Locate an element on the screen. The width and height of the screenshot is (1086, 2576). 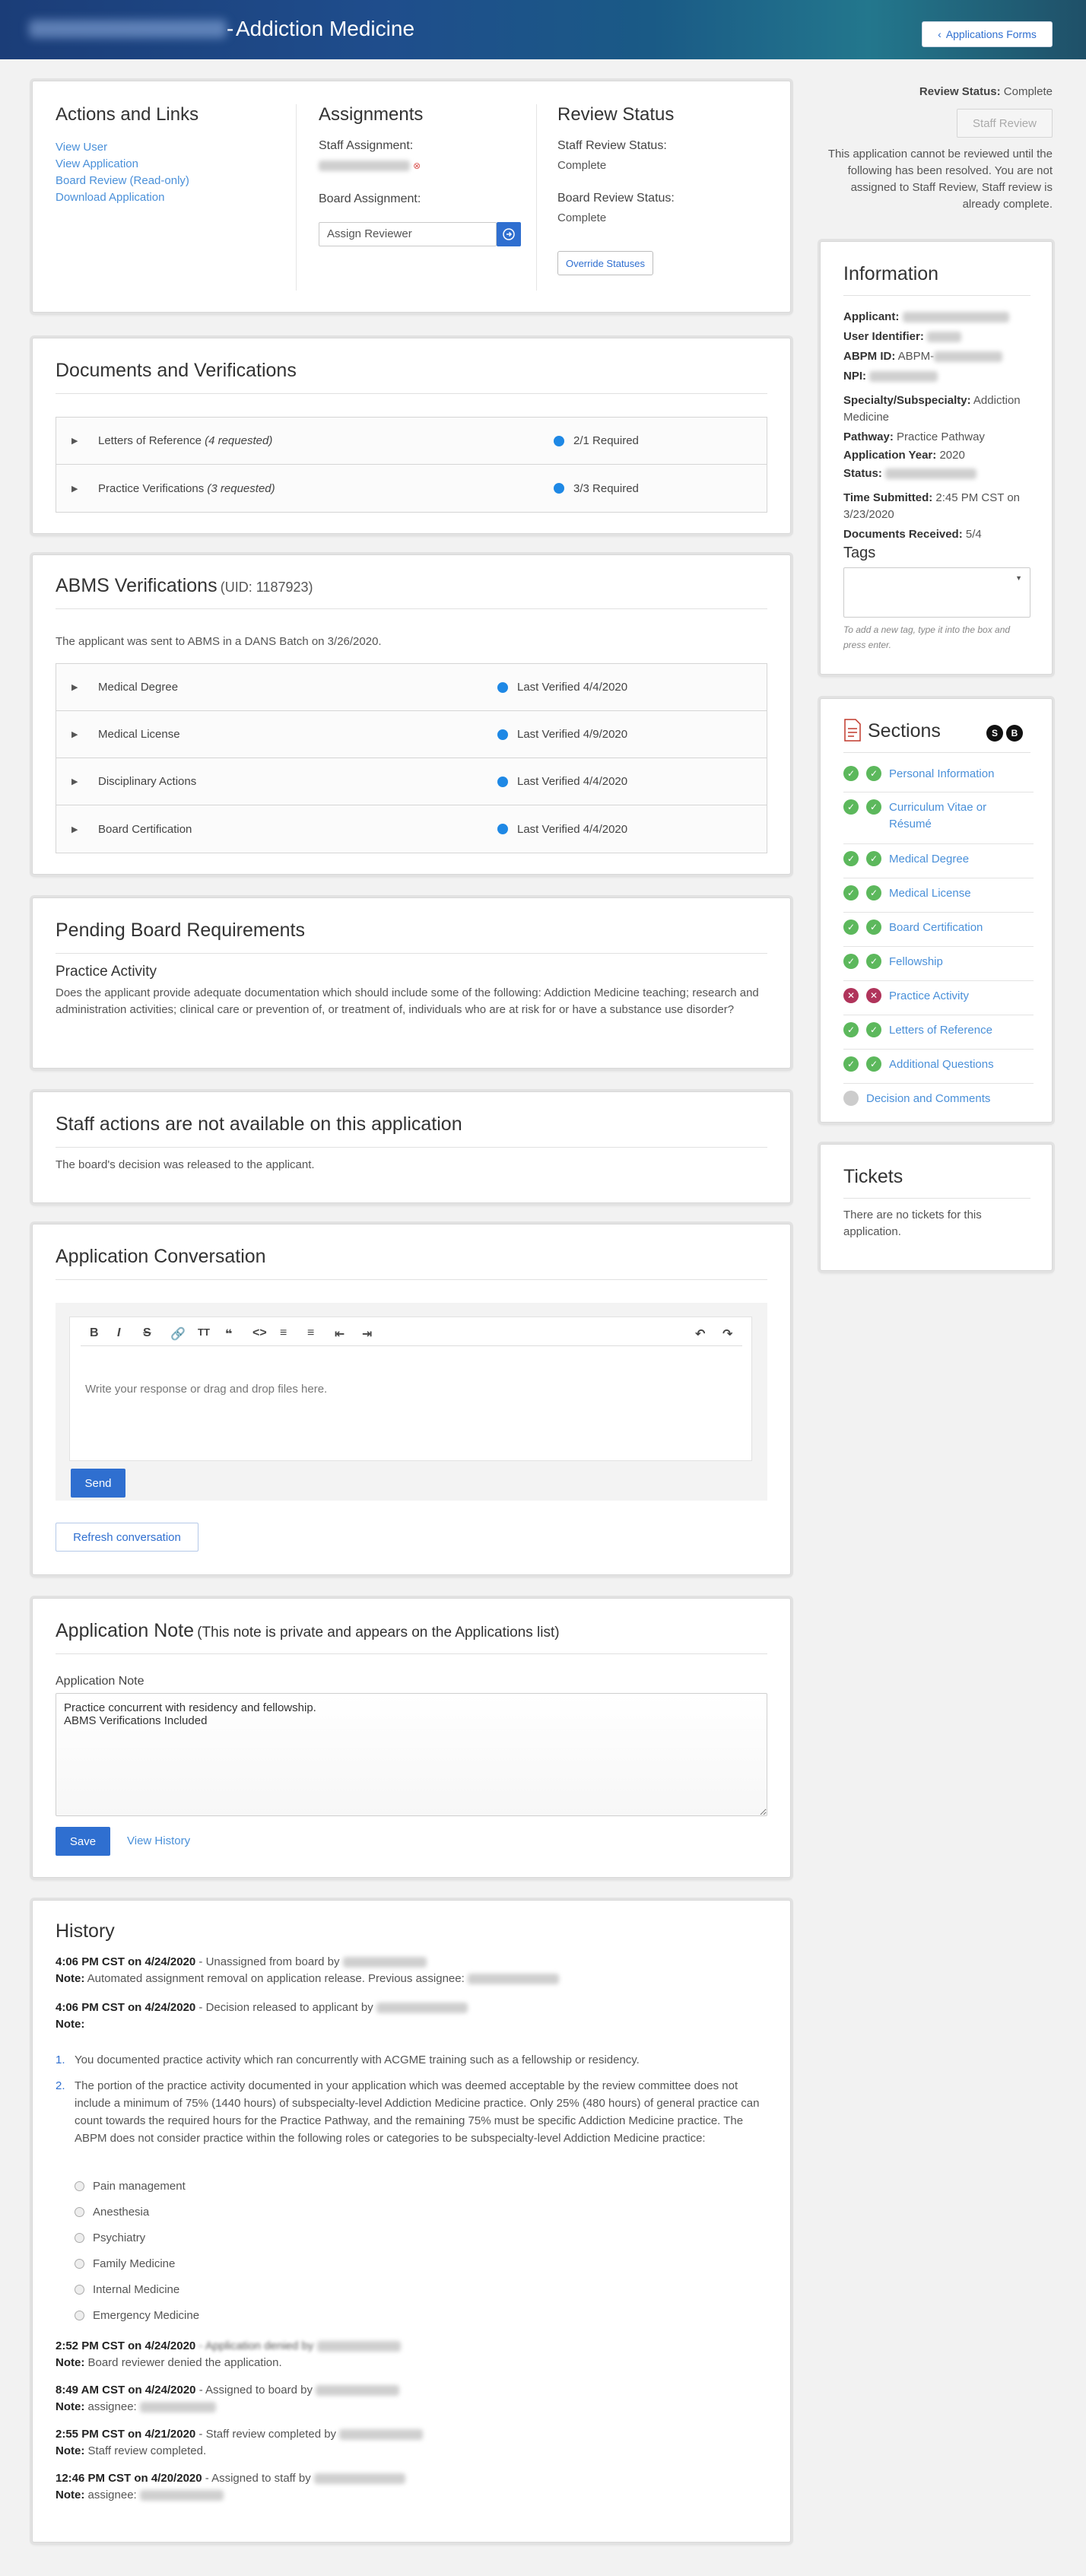
entry-time: 2:52 PM CST on 4/24/2020 is located at coordinates (126, 2345).